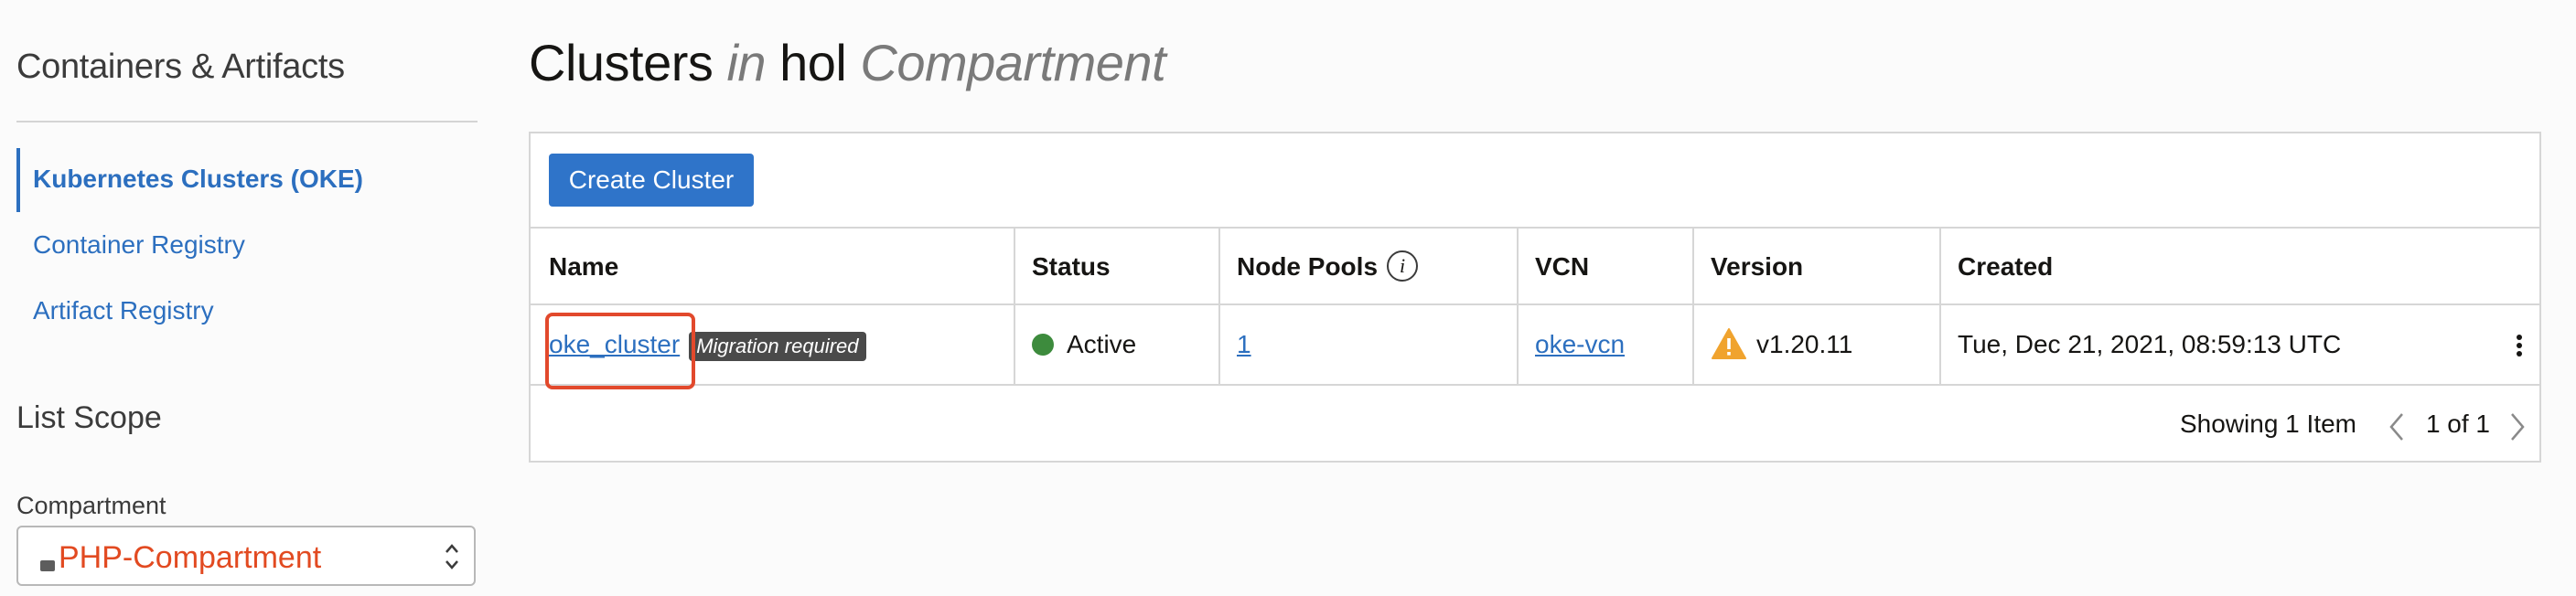 The width and height of the screenshot is (2576, 596). I want to click on page-title-main: Clusters, so click(622, 63).